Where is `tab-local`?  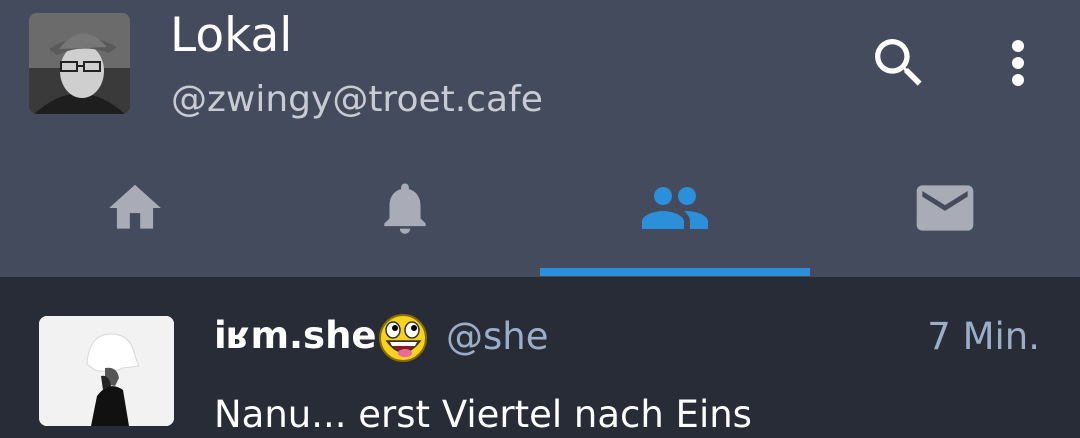
tab-local is located at coordinates (675, 218).